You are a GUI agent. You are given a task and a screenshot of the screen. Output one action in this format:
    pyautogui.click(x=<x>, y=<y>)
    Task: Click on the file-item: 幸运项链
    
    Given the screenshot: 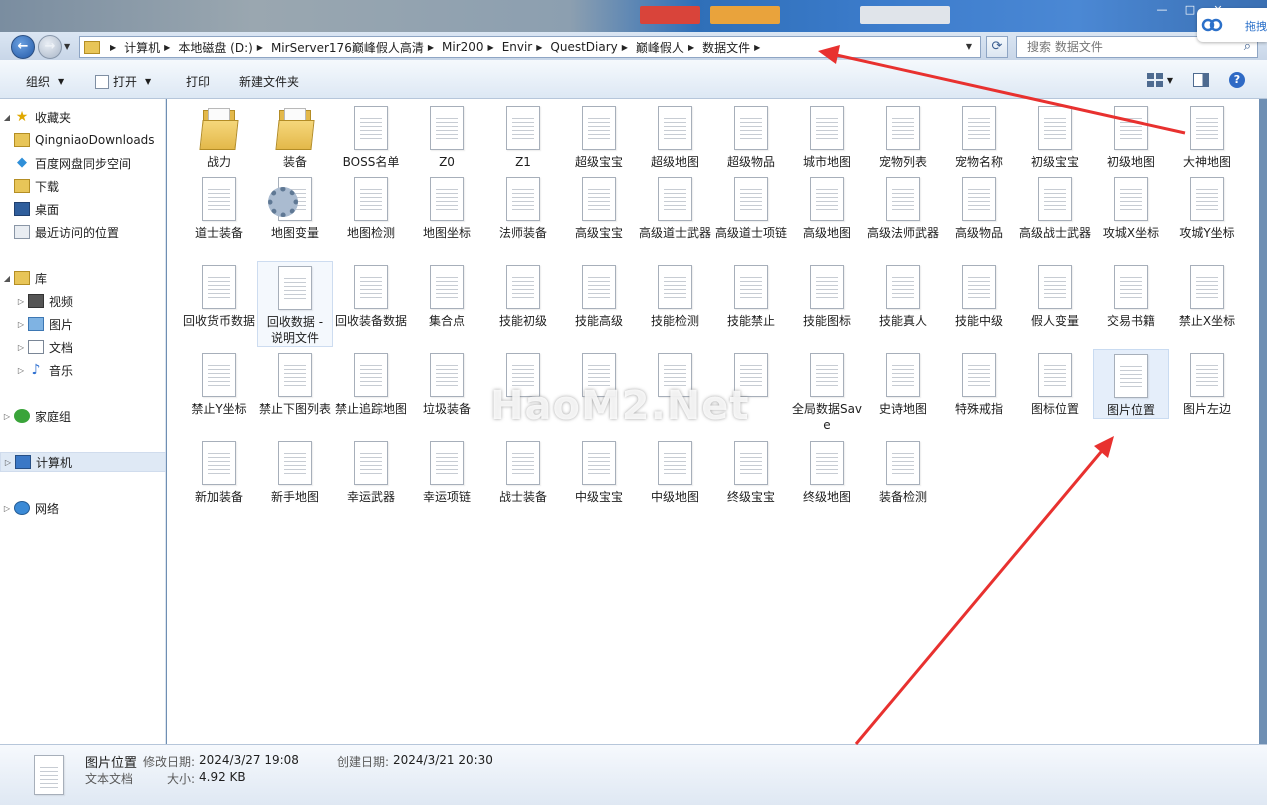 What is the action you would take?
    pyautogui.click(x=447, y=471)
    